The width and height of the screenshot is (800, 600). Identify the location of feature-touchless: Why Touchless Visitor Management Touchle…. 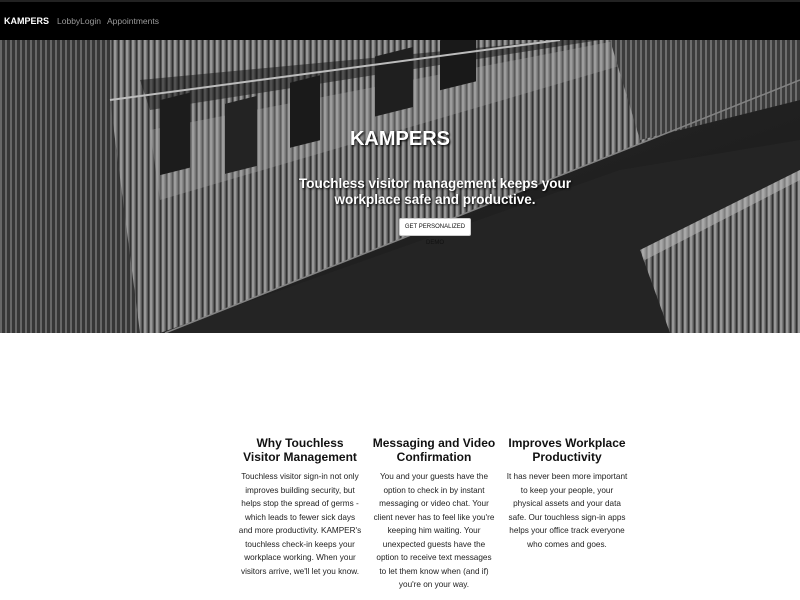
(300, 507).